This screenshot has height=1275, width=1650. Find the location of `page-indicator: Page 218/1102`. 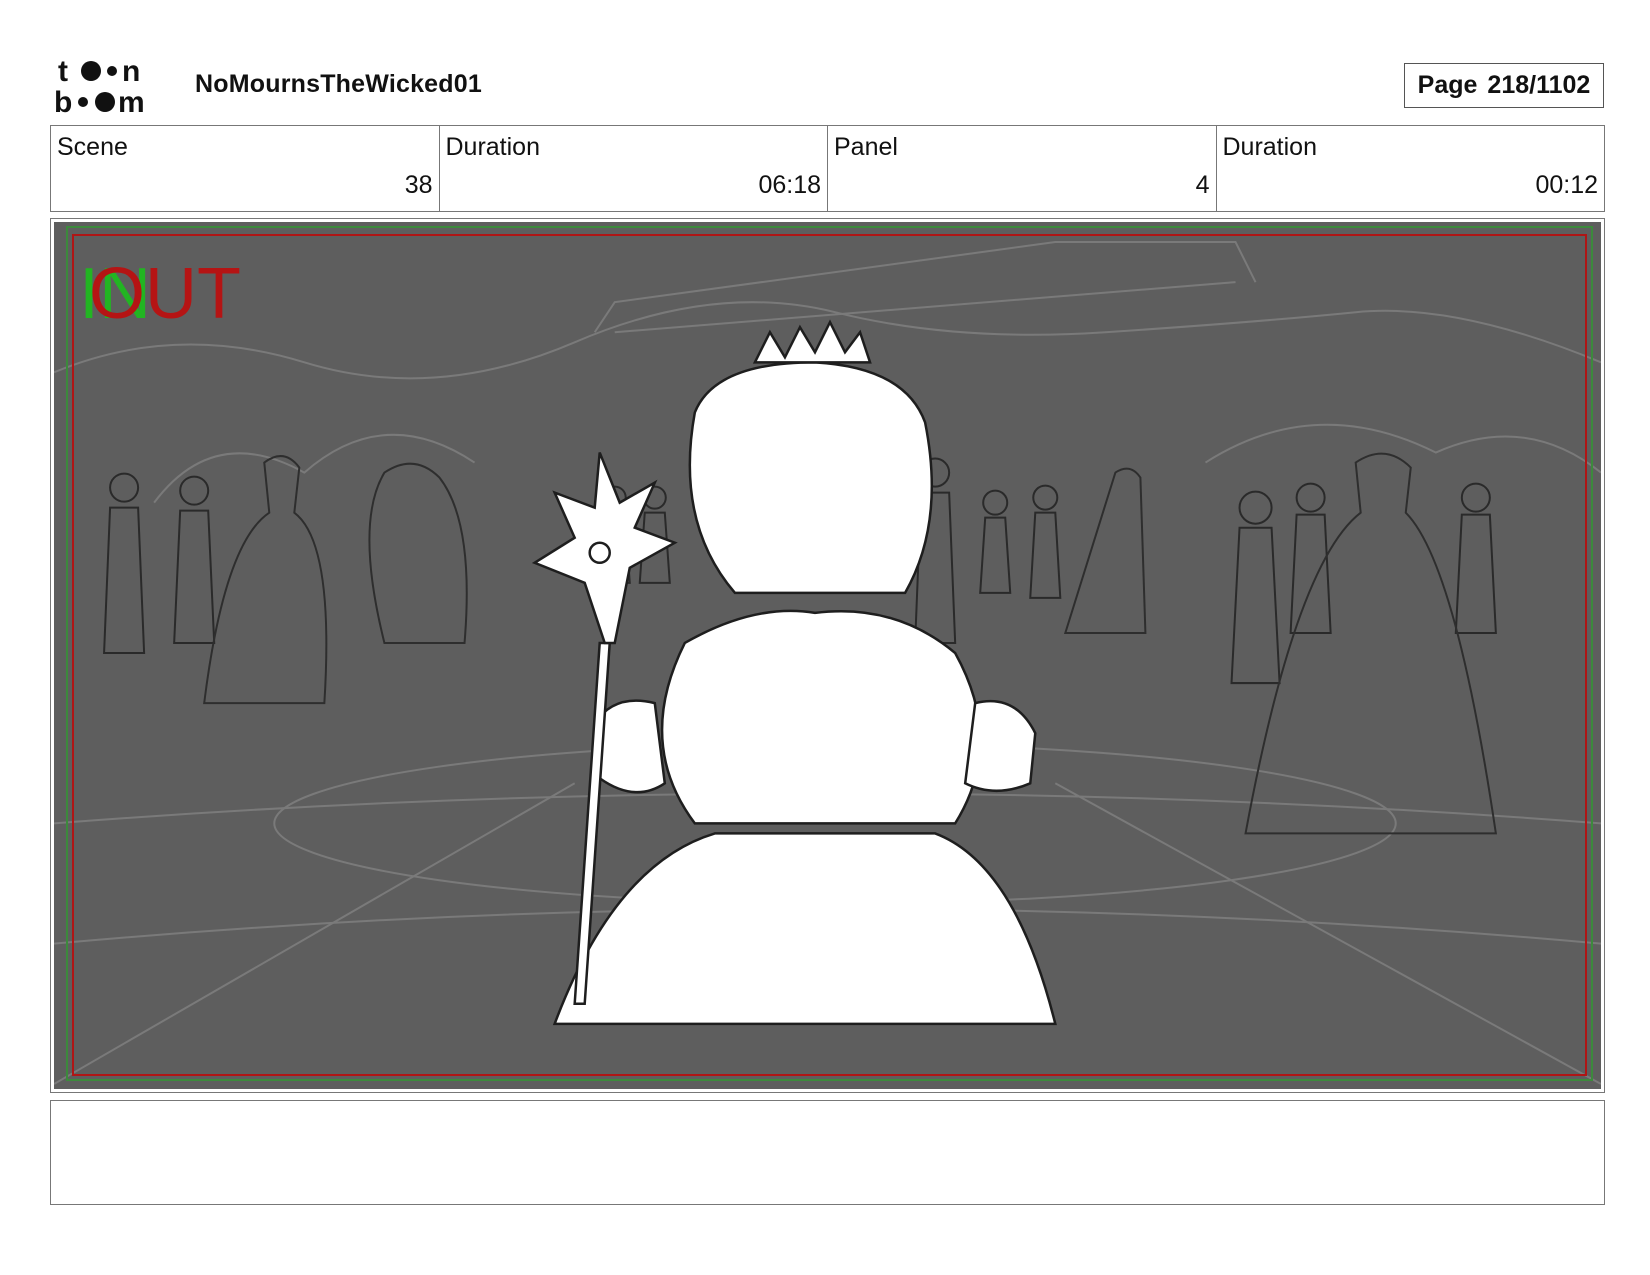

page-indicator: Page 218/1102 is located at coordinates (1504, 85).